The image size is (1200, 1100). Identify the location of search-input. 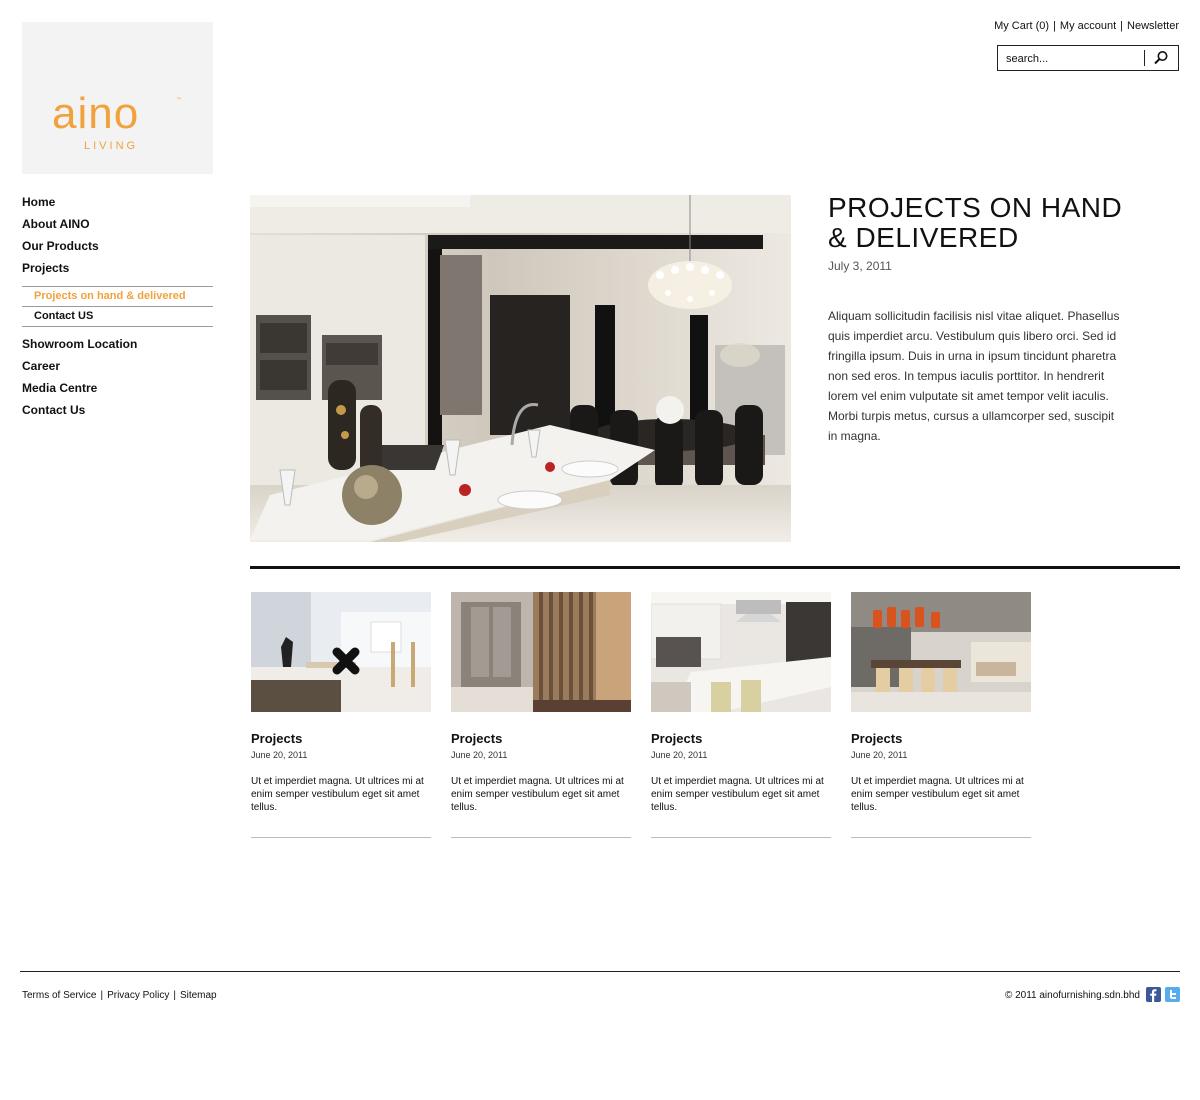
(1072, 58).